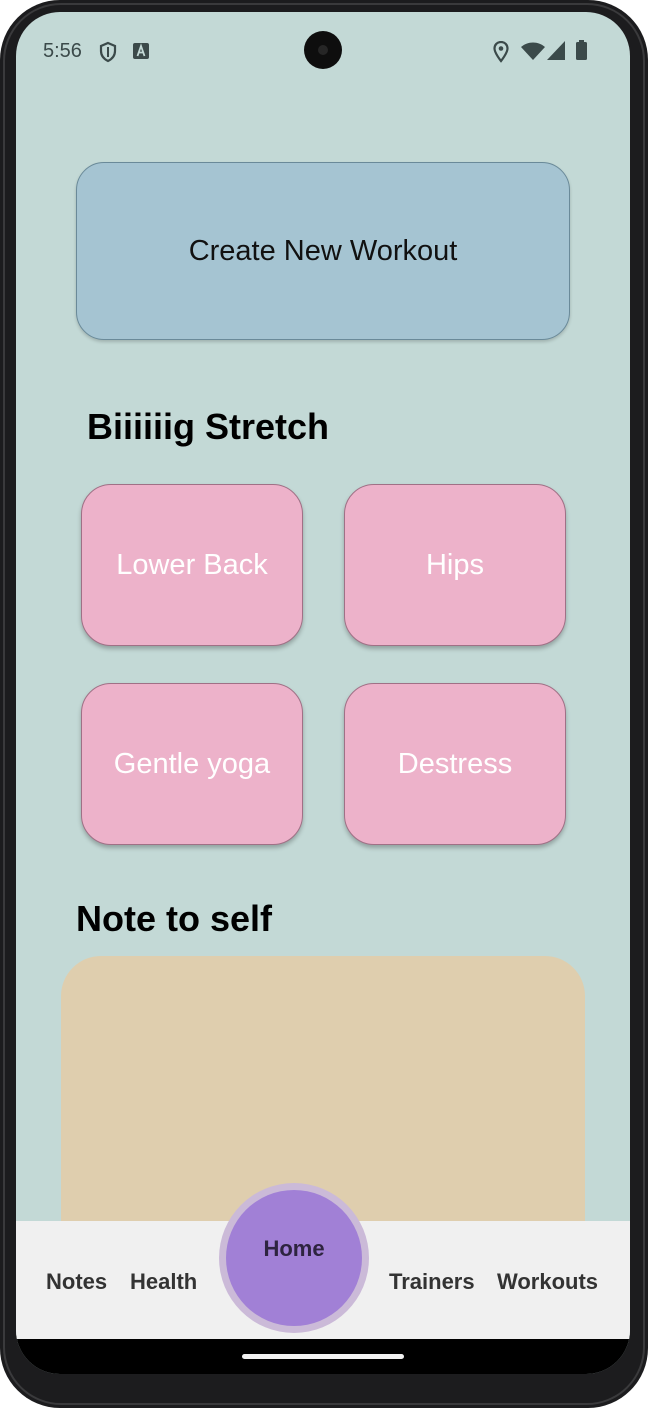 The width and height of the screenshot is (648, 1408). What do you see at coordinates (163, 1282) in the screenshot?
I see `nav-health: Health` at bounding box center [163, 1282].